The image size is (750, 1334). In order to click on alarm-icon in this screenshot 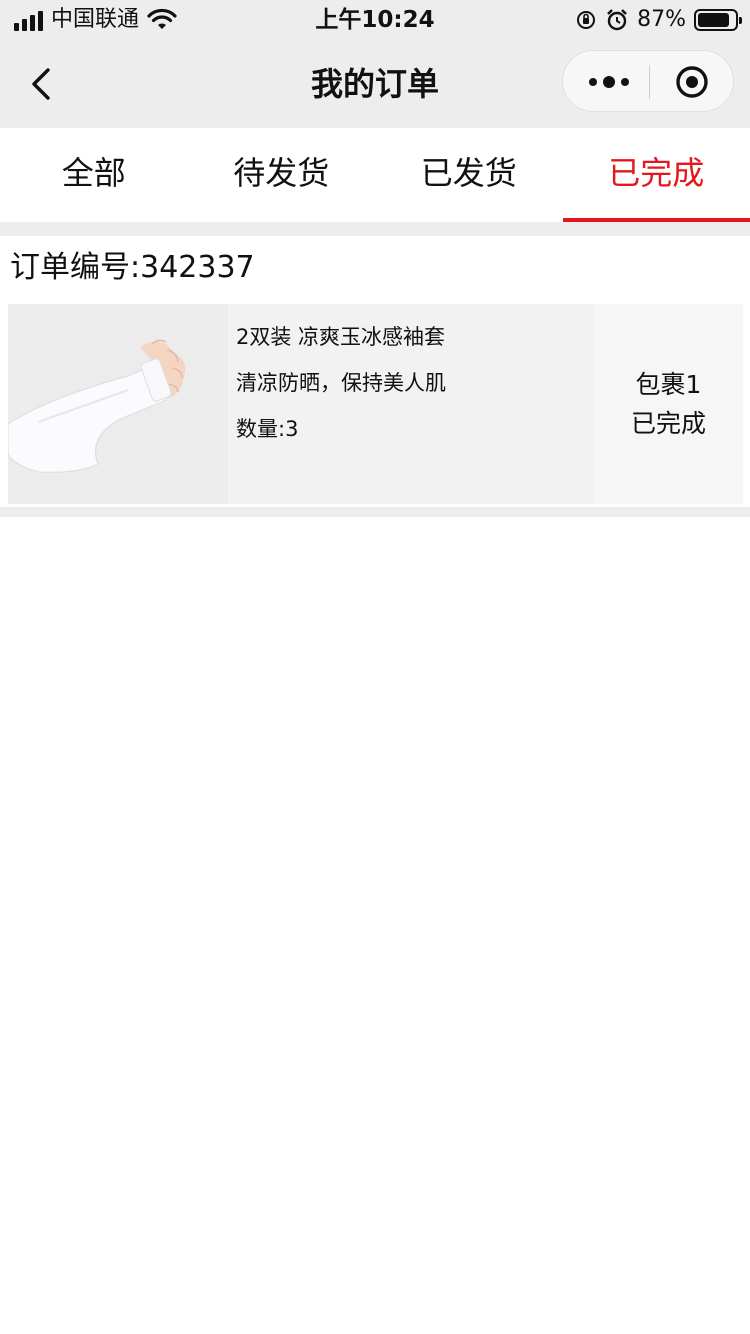, I will do `click(617, 20)`.